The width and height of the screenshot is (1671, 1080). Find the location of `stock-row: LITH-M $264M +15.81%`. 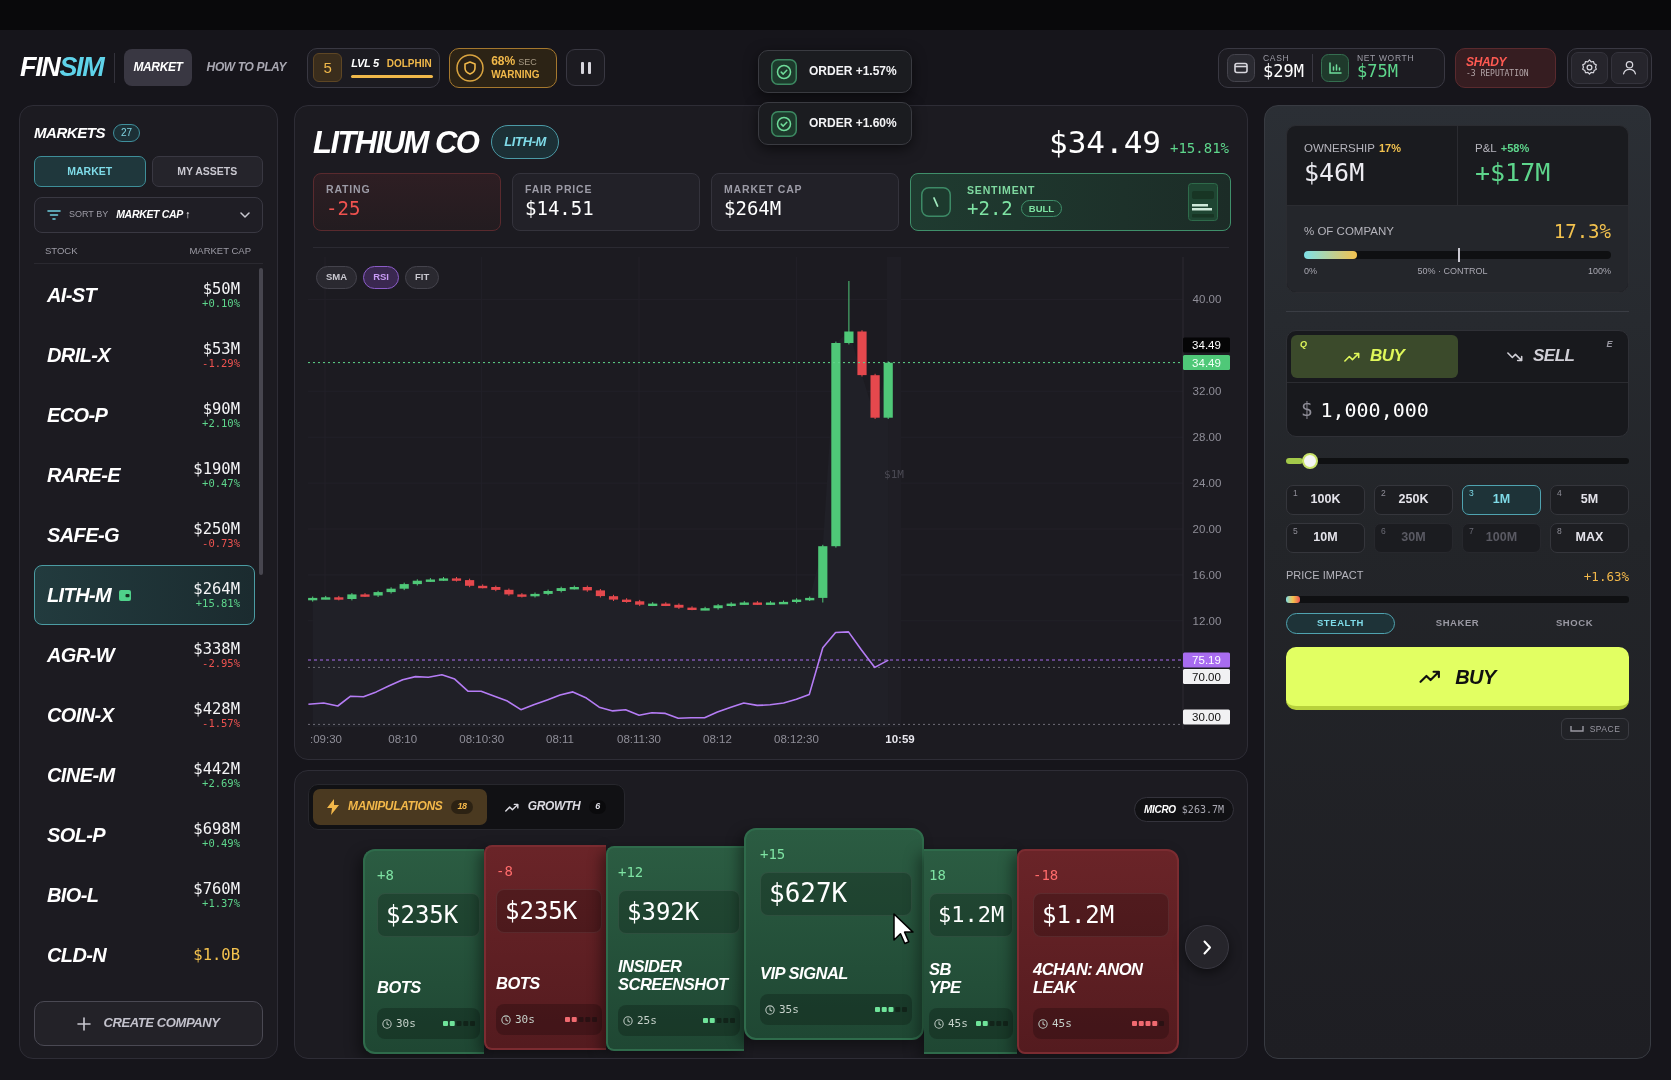

stock-row: LITH-M $264M +15.81% is located at coordinates (144, 595).